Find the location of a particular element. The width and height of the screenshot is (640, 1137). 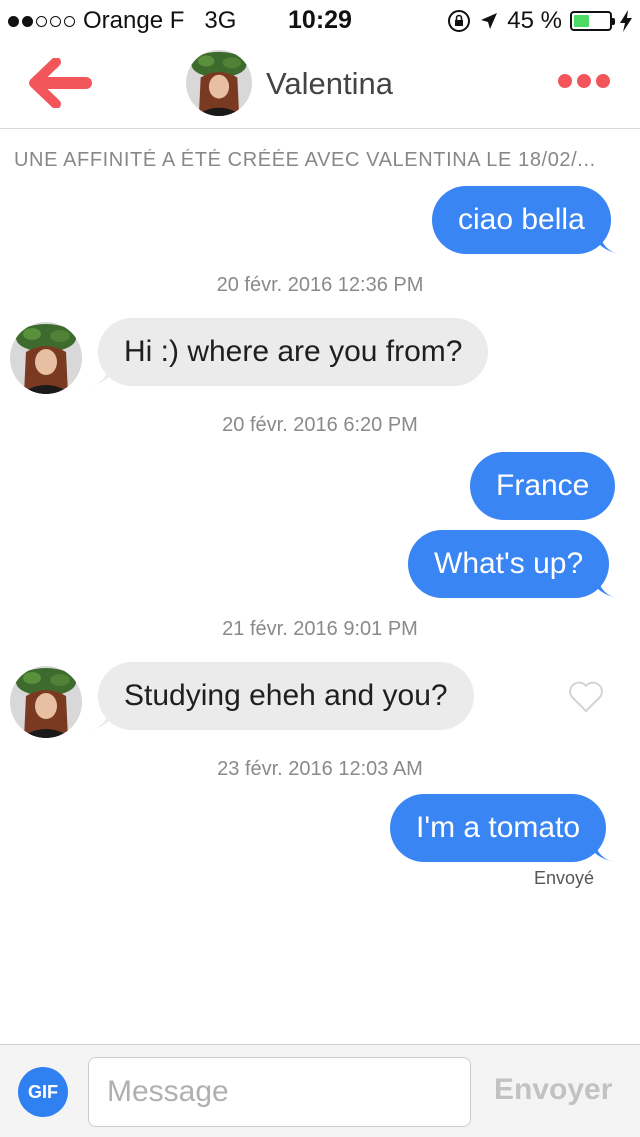

battery-level is located at coordinates (582, 21).